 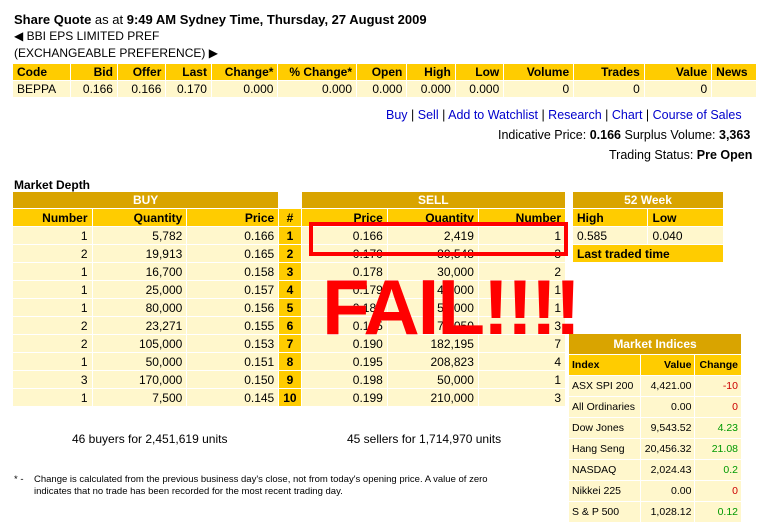 I want to click on rank: 2, so click(x=290, y=253).